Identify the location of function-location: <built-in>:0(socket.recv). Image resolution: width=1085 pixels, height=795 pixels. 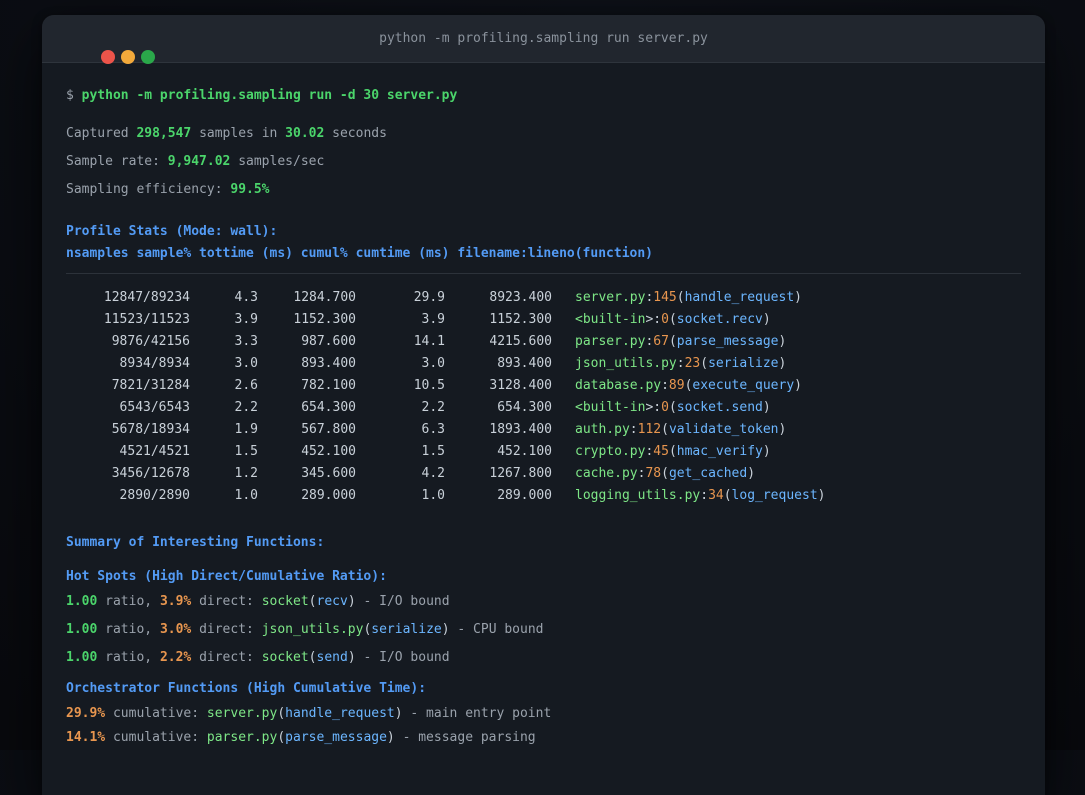
(673, 320).